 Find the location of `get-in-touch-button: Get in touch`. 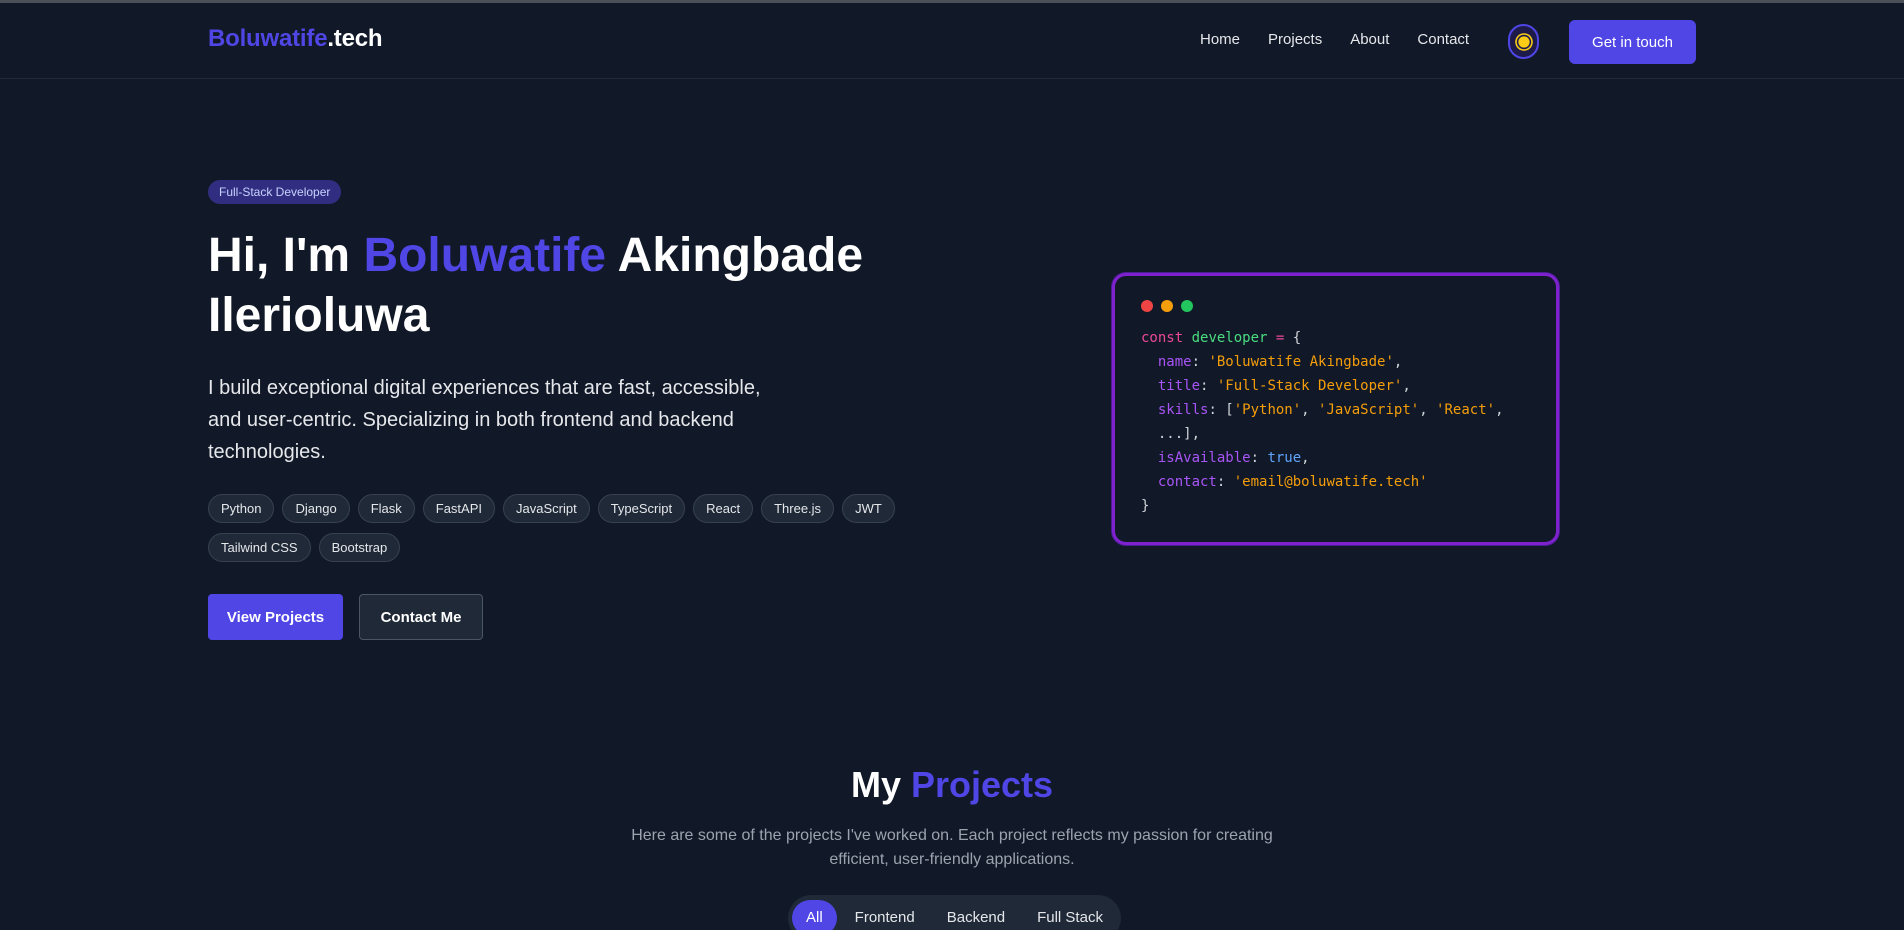

get-in-touch-button: Get in touch is located at coordinates (1632, 42).